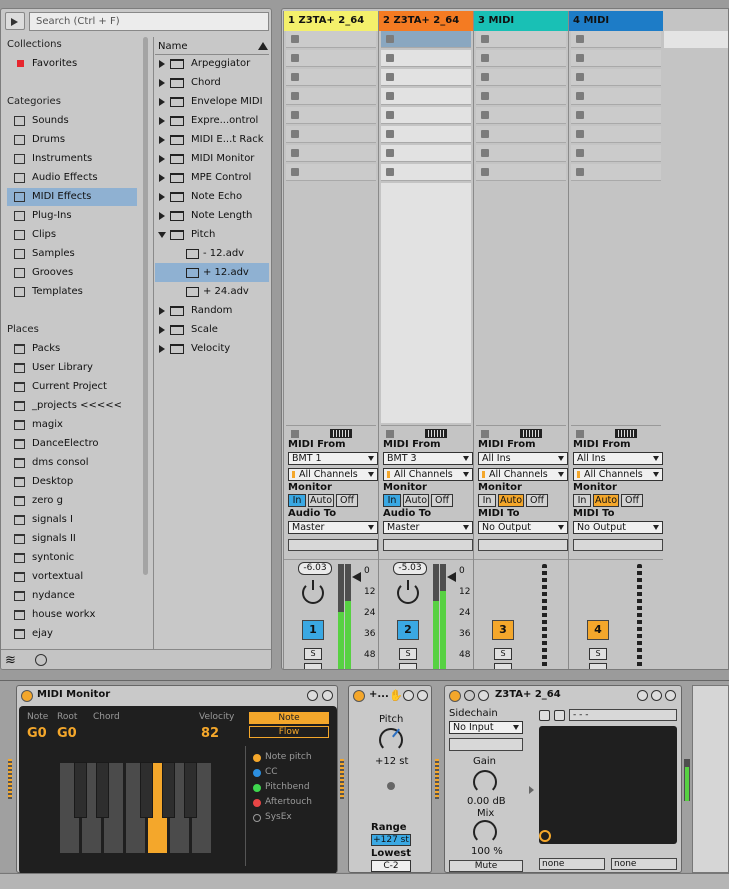 Image resolution: width=729 pixels, height=889 pixels. What do you see at coordinates (212, 63) in the screenshot?
I see `tree-item: Arpeggiator` at bounding box center [212, 63].